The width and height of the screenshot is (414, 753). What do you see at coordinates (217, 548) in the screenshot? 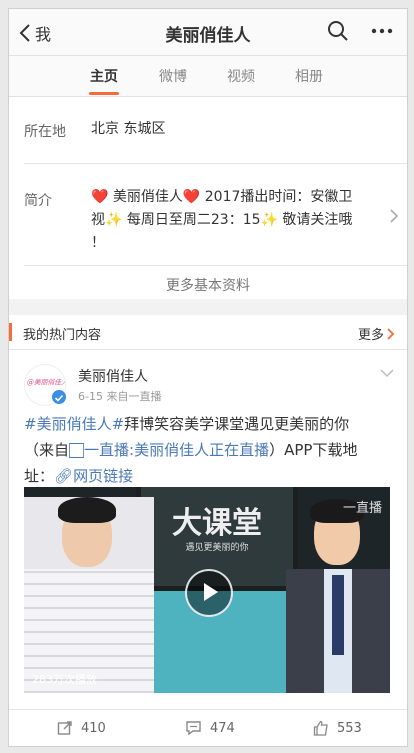
I see `board-subtitle: 遇见更美丽的你` at bounding box center [217, 548].